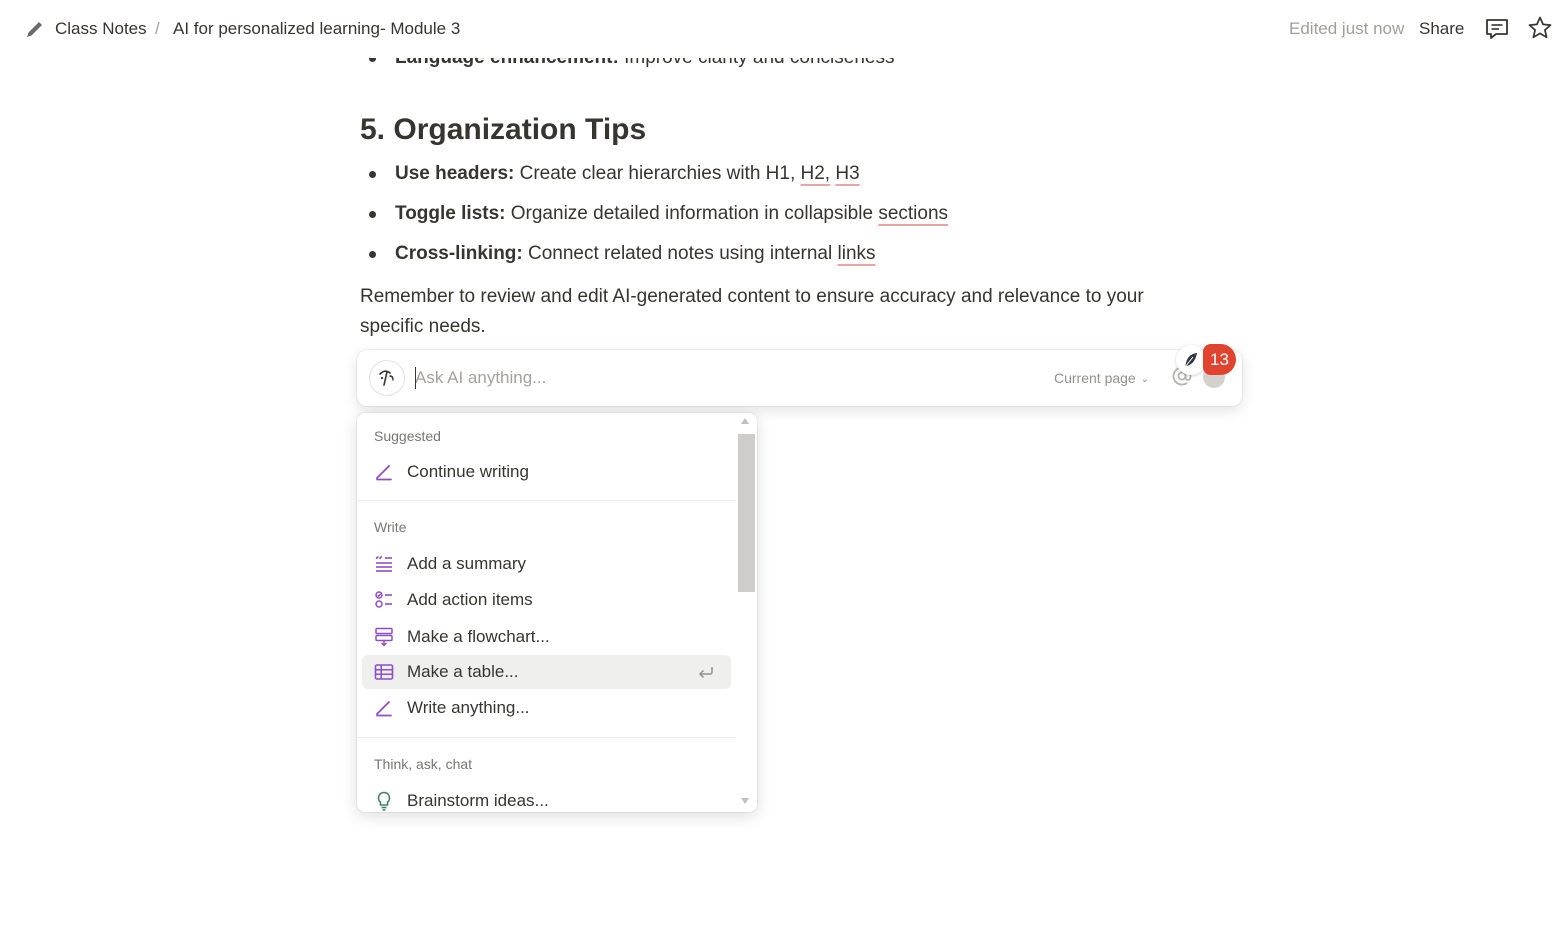 The image size is (1552, 940). I want to click on enter-key-icon, so click(705, 673).